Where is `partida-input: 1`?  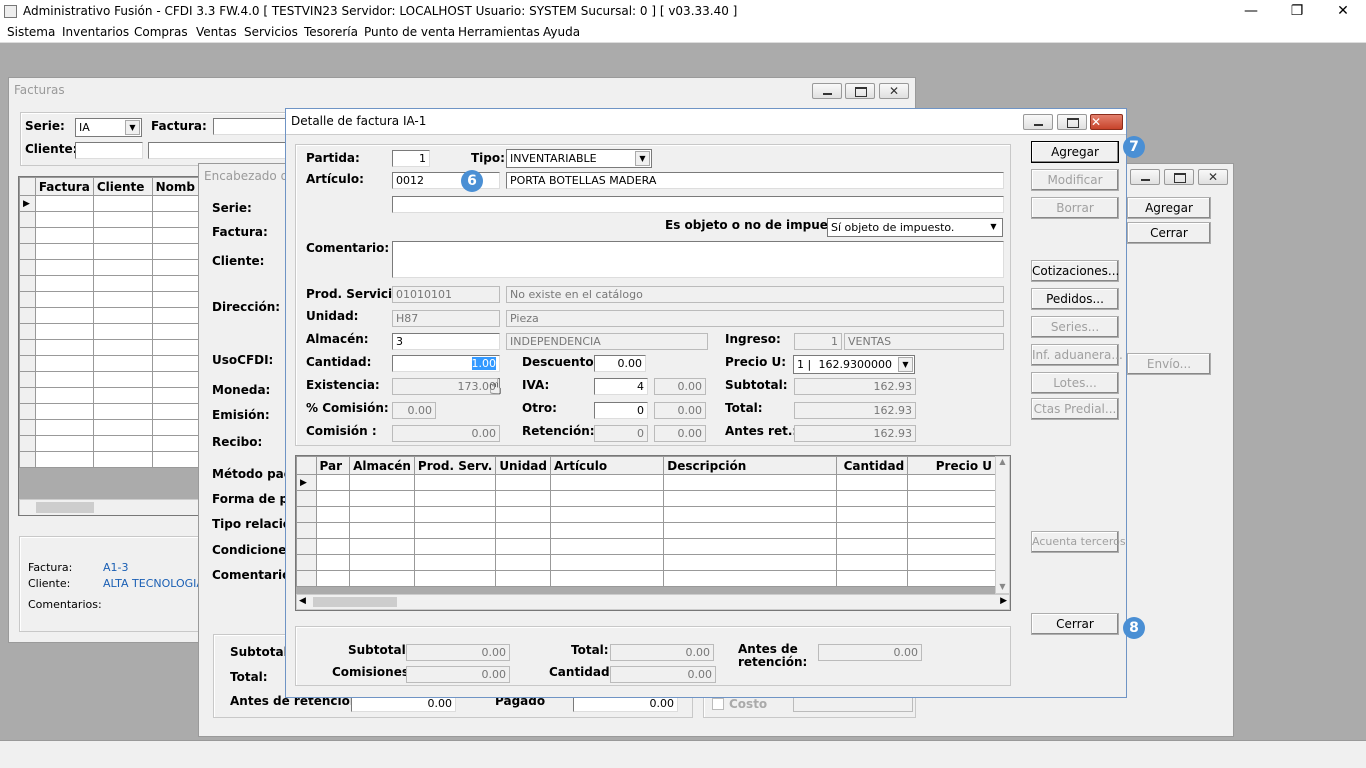 partida-input: 1 is located at coordinates (411, 158).